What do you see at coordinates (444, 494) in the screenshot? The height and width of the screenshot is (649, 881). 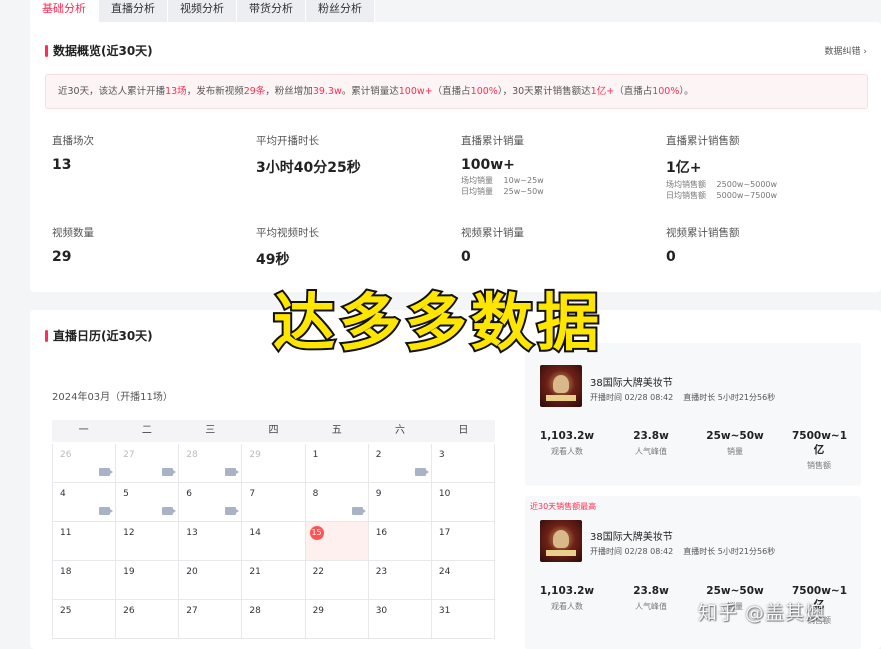 I see `calendar-day-number: 10` at bounding box center [444, 494].